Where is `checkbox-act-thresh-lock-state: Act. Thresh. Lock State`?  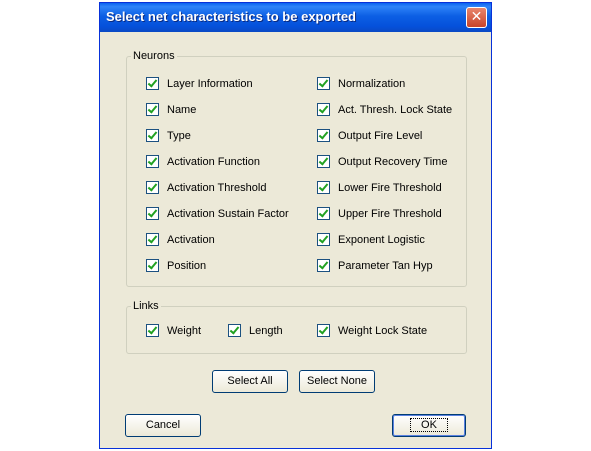 checkbox-act-thresh-lock-state: Act. Thresh. Lock State is located at coordinates (384, 109).